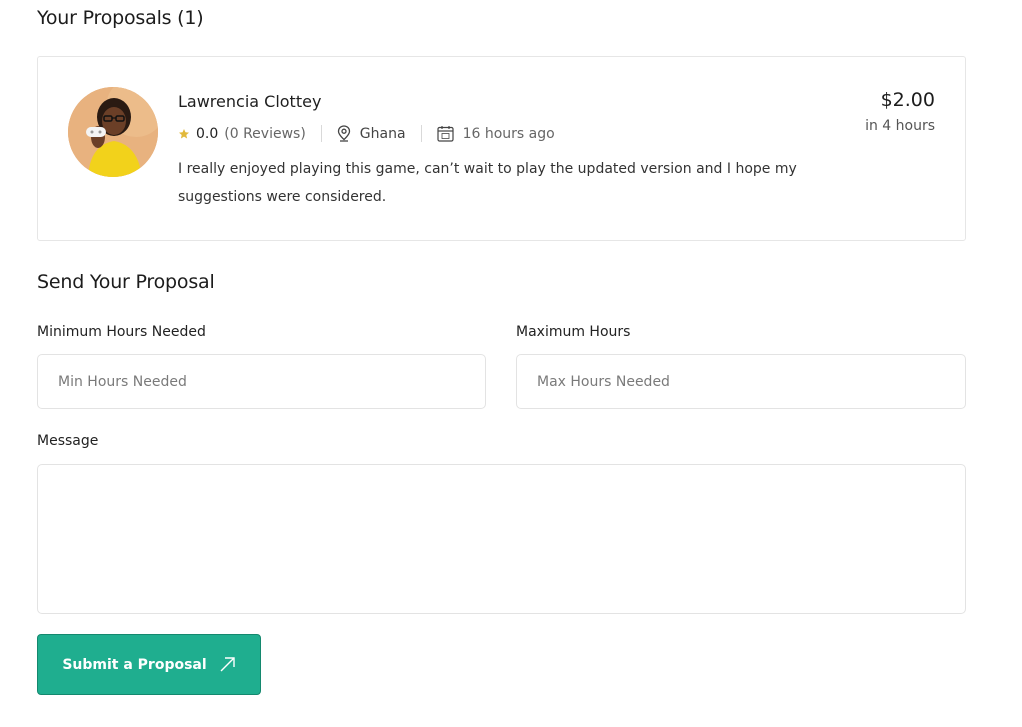  What do you see at coordinates (121, 332) in the screenshot?
I see `min-hours-label: Minimum Hours Needed` at bounding box center [121, 332].